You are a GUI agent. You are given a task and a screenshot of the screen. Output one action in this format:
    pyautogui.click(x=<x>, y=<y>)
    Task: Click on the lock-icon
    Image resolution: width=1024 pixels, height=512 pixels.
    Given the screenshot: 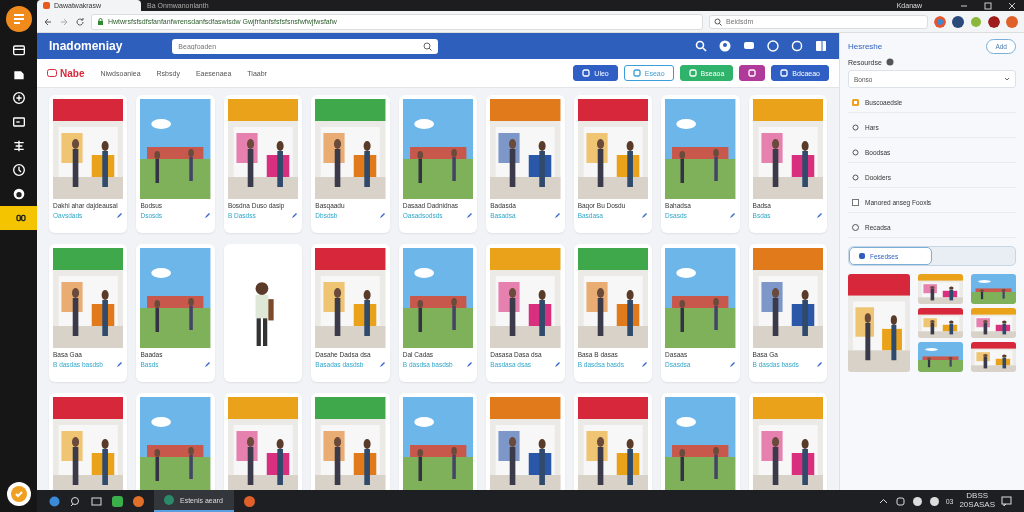 What is the action you would take?
    pyautogui.click(x=100, y=21)
    